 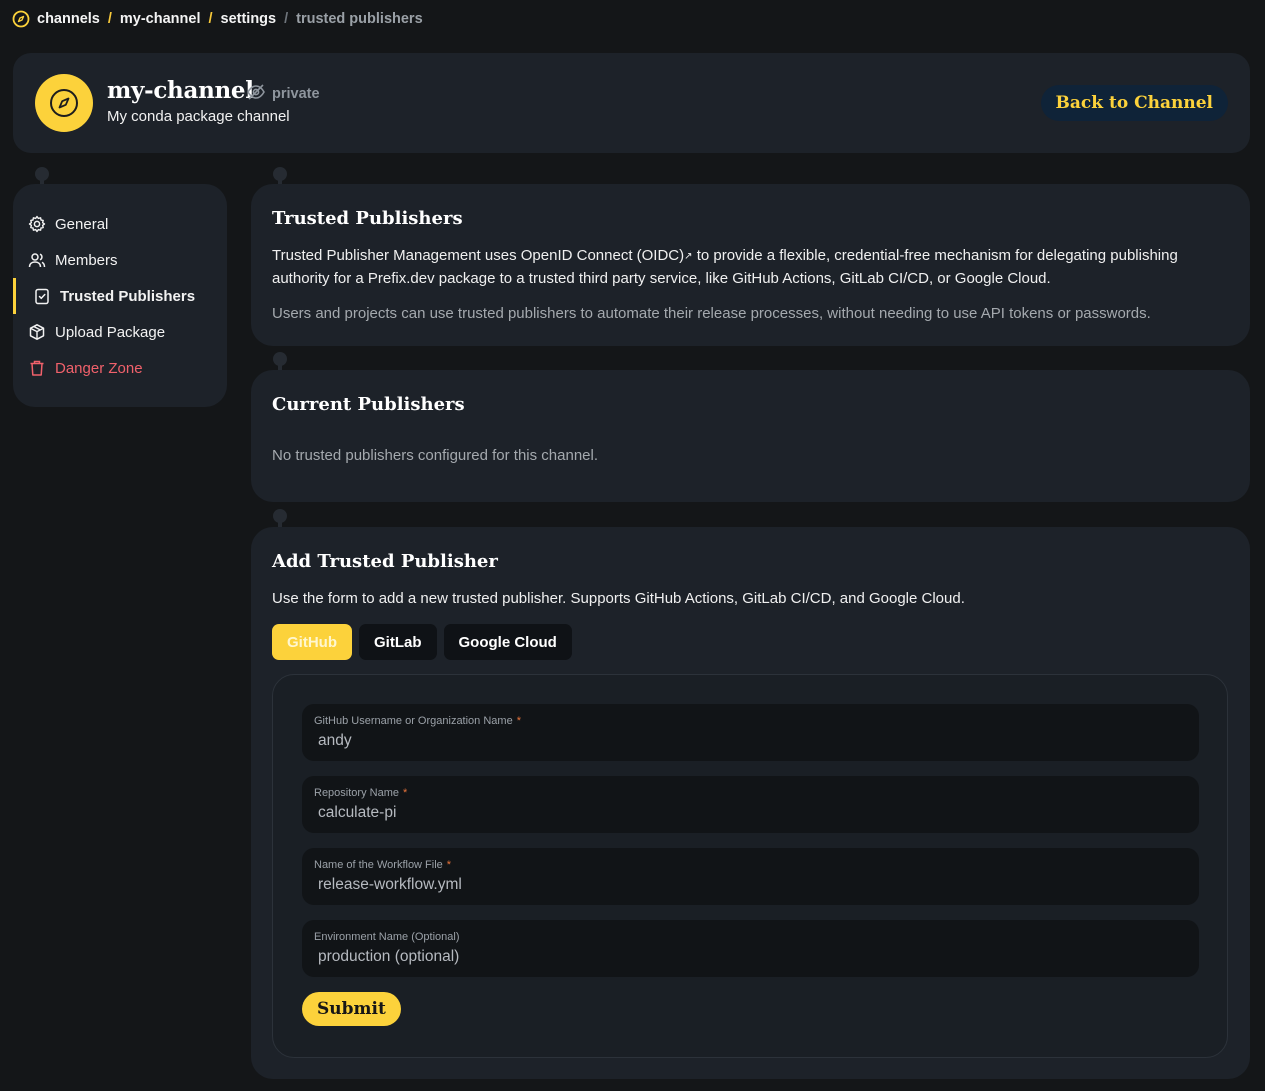 What do you see at coordinates (359, 19) in the screenshot?
I see `breadcrumb-current: trusted publishers` at bounding box center [359, 19].